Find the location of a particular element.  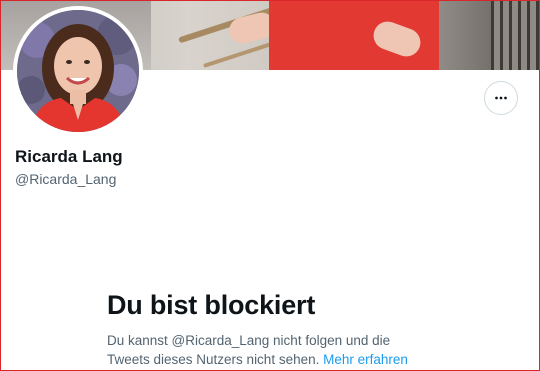

banner-stairs is located at coordinates (515, 35).